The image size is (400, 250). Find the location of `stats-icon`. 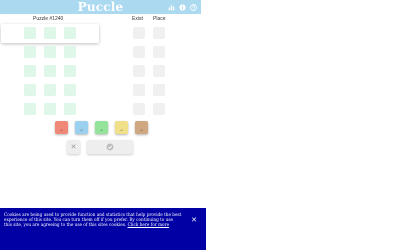

stats-icon is located at coordinates (171, 7).